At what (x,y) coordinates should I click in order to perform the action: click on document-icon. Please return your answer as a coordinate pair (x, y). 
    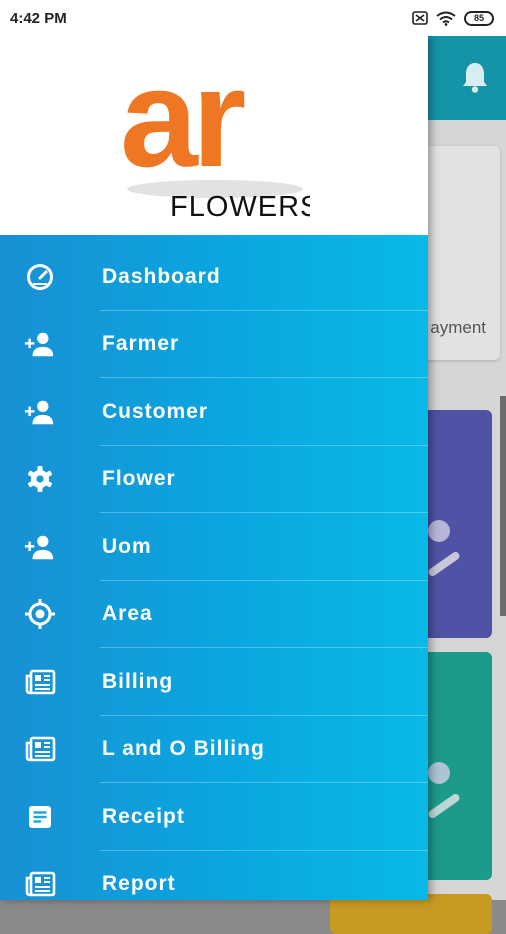
    Looking at the image, I should click on (40, 817).